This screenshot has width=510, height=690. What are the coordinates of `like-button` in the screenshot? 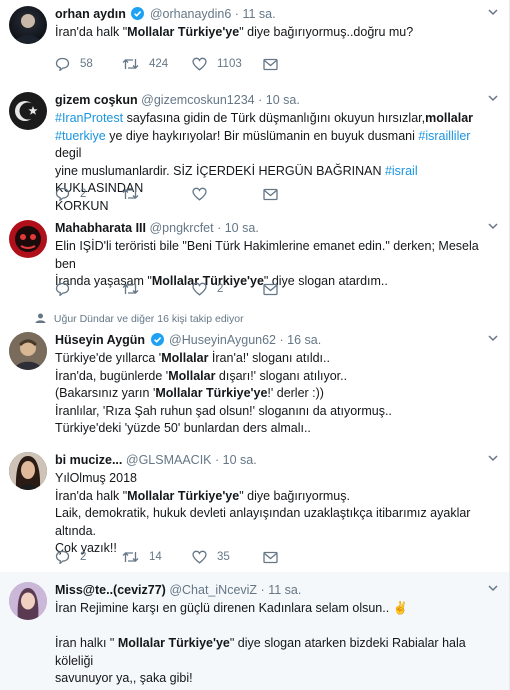 It's located at (199, 194).